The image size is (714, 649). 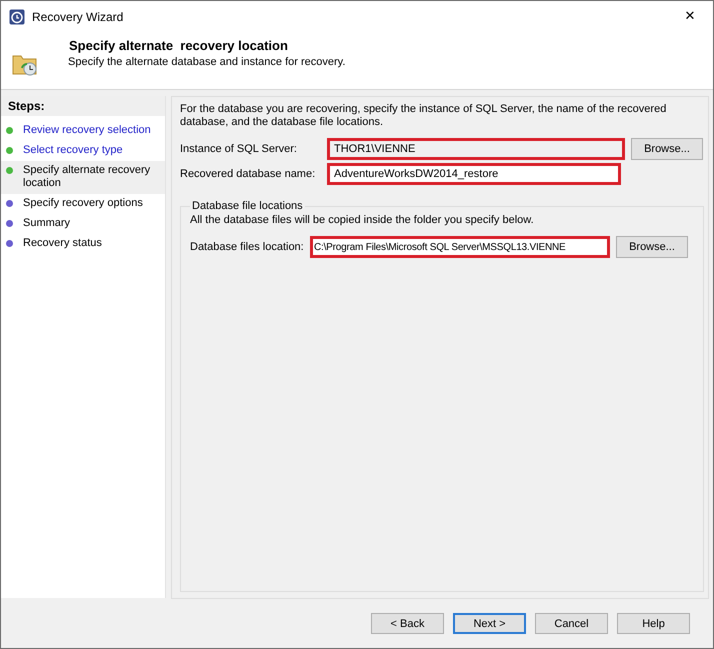 I want to click on step-item: Select recovery type, so click(x=83, y=151).